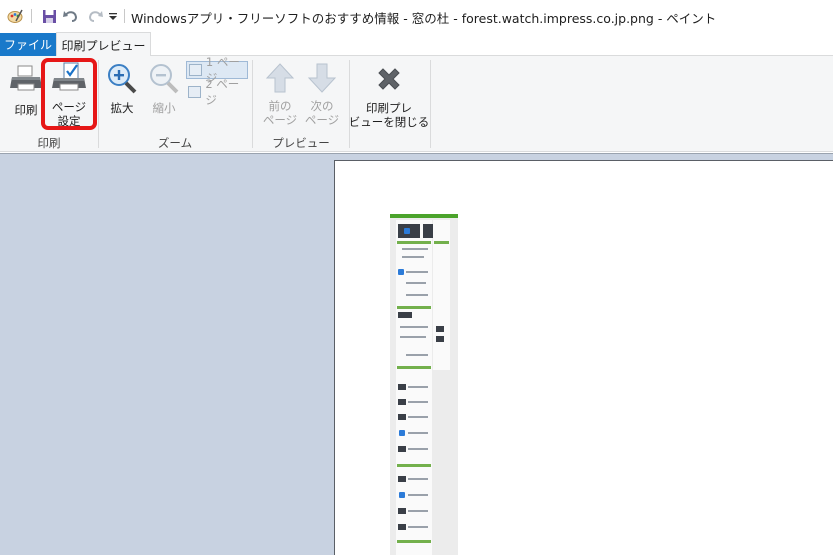 This screenshot has width=833, height=555. What do you see at coordinates (122, 108) in the screenshot?
I see `zoom-in-label: 拡大` at bounding box center [122, 108].